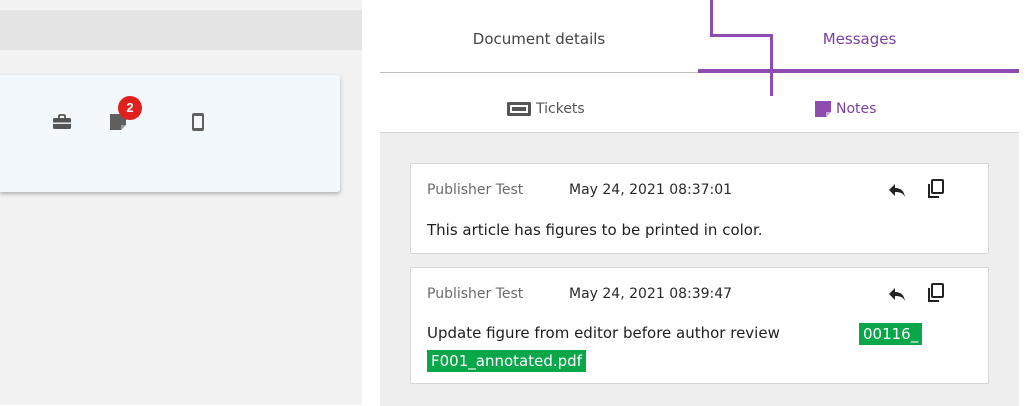 This screenshot has height=406, width=1031. What do you see at coordinates (651, 190) in the screenshot?
I see `note-timestamp: May 24, 2021 08:37:01` at bounding box center [651, 190].